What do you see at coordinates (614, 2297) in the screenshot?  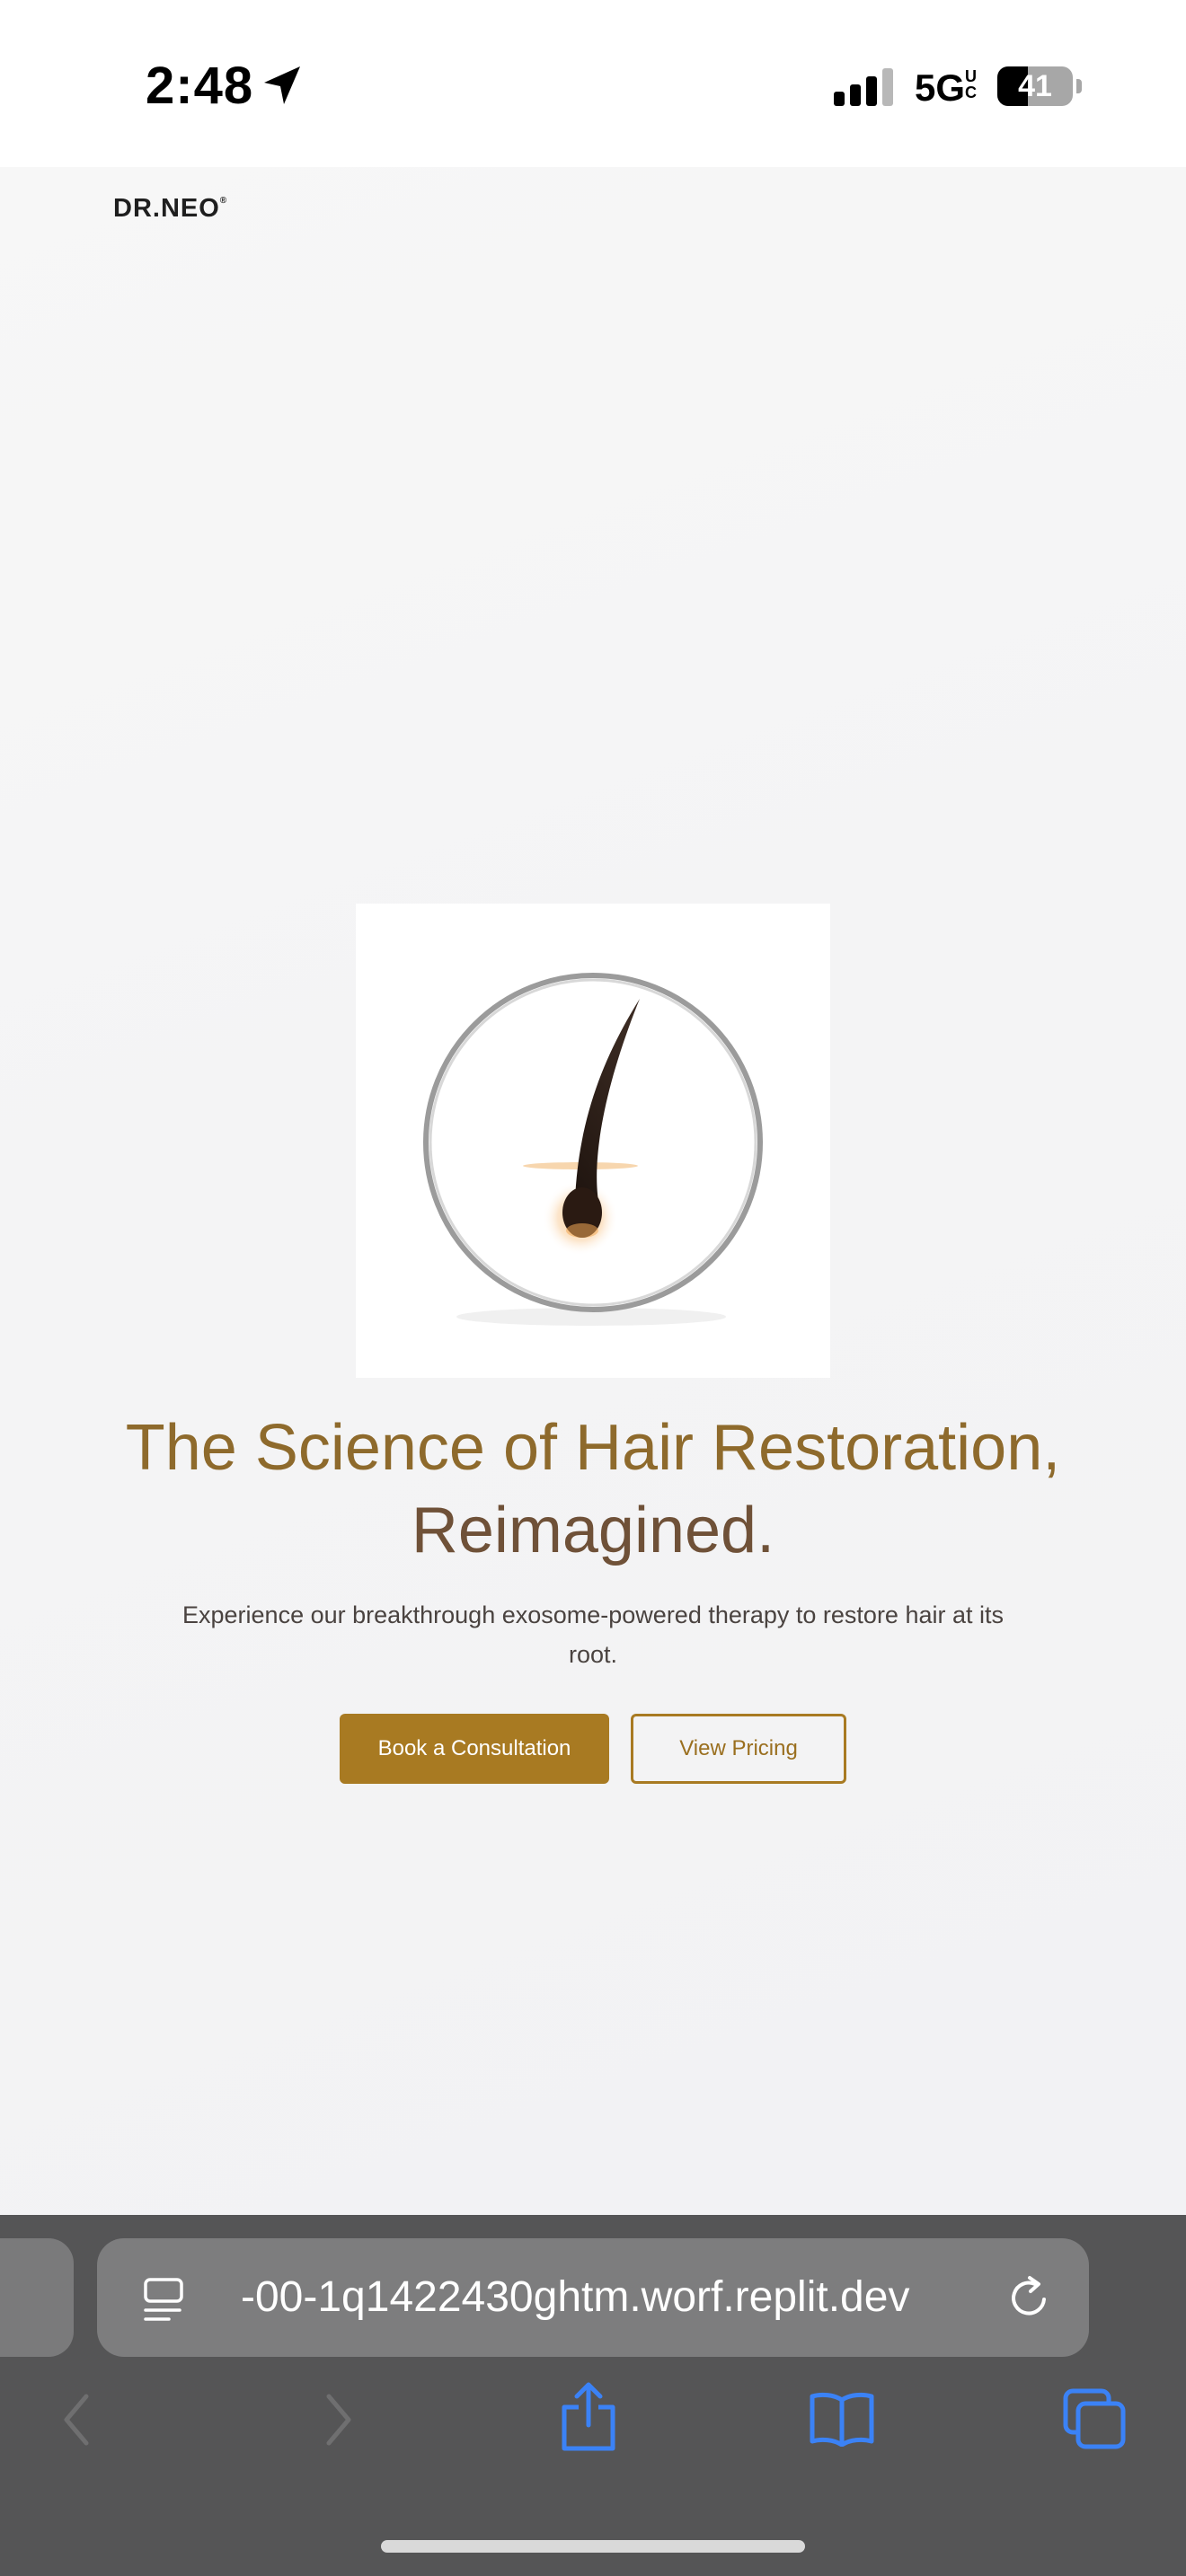 I see `url-text: -00-1q1422430ghtm.worf.replit.dev` at bounding box center [614, 2297].